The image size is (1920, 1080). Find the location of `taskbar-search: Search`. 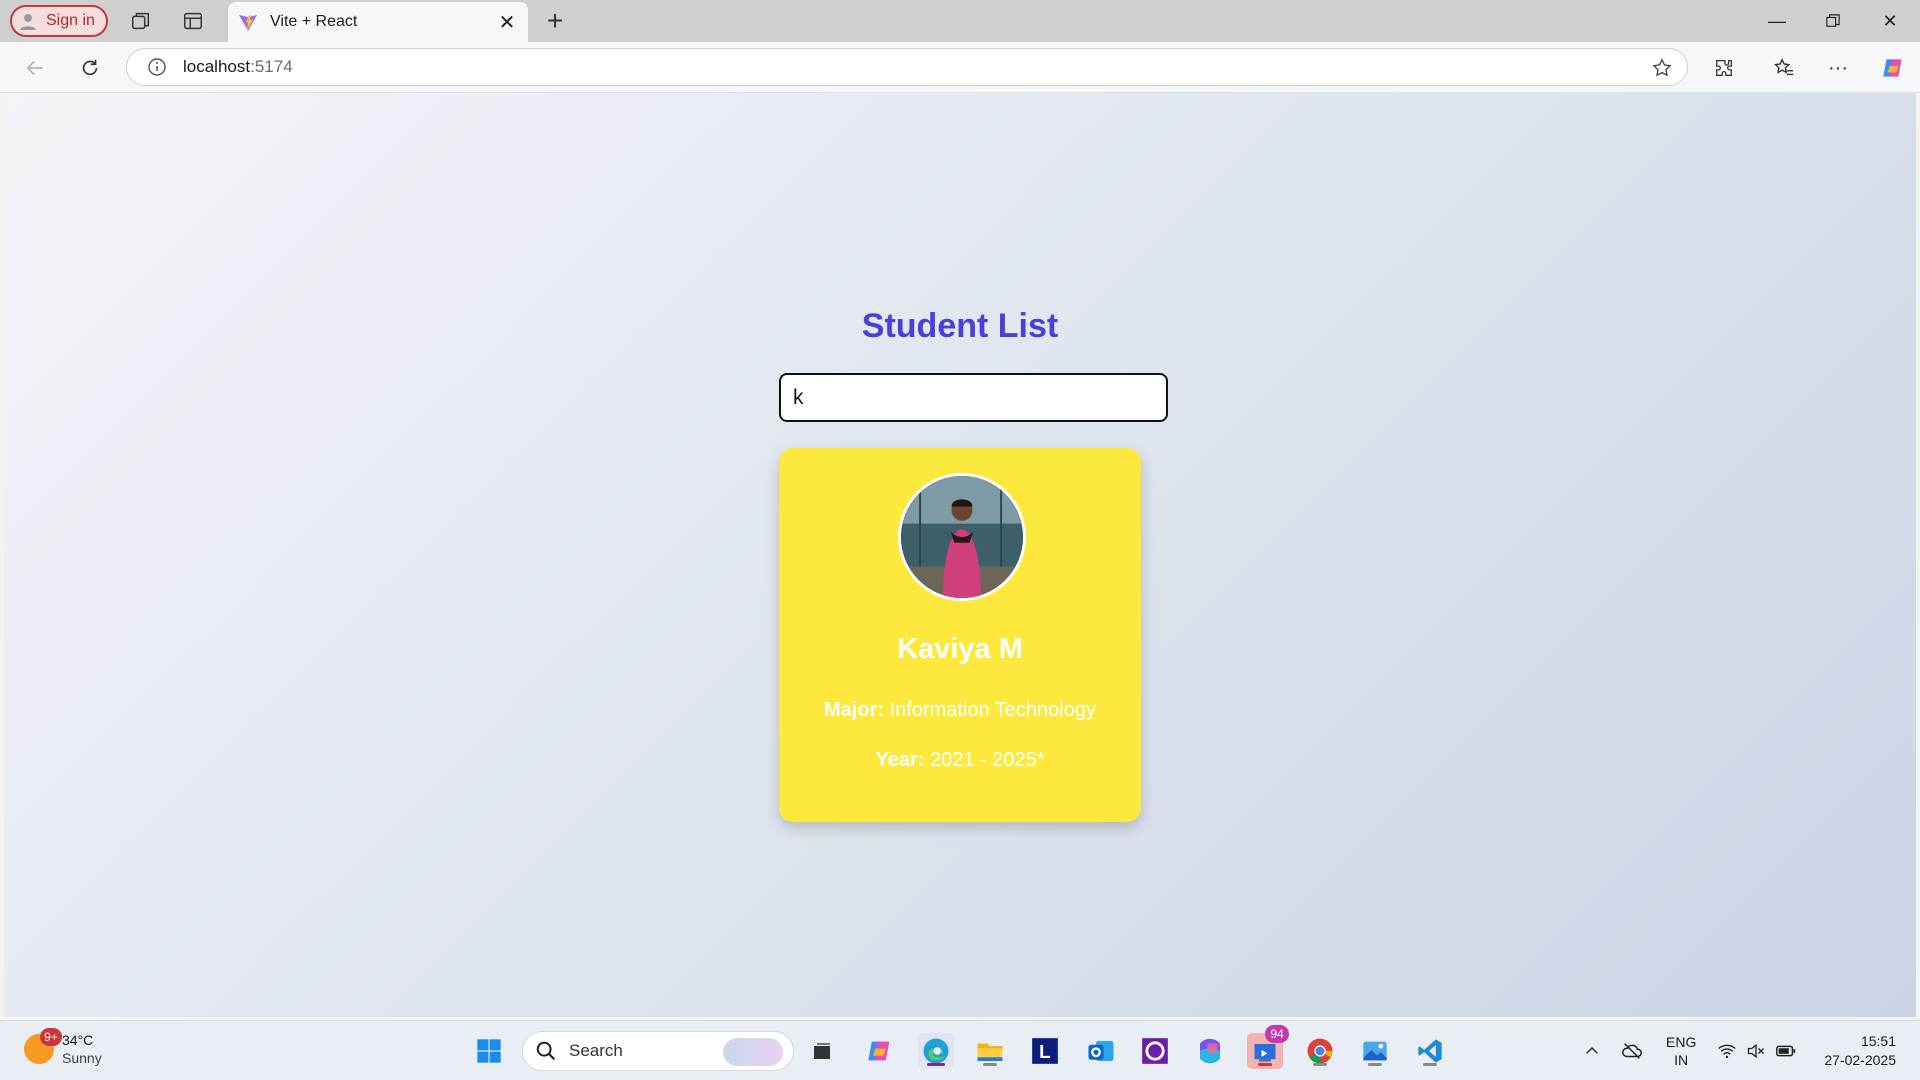

taskbar-search: Search is located at coordinates (658, 1051).